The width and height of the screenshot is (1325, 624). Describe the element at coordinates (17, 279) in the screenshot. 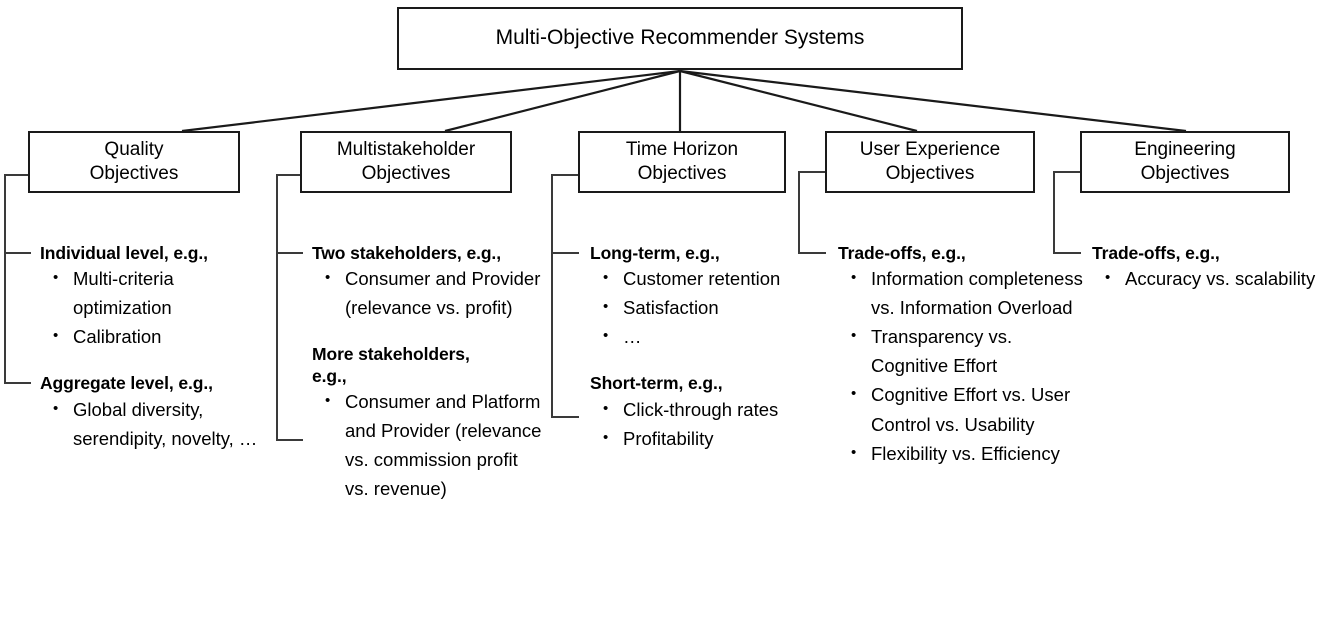

I see `bracket-quality` at that location.